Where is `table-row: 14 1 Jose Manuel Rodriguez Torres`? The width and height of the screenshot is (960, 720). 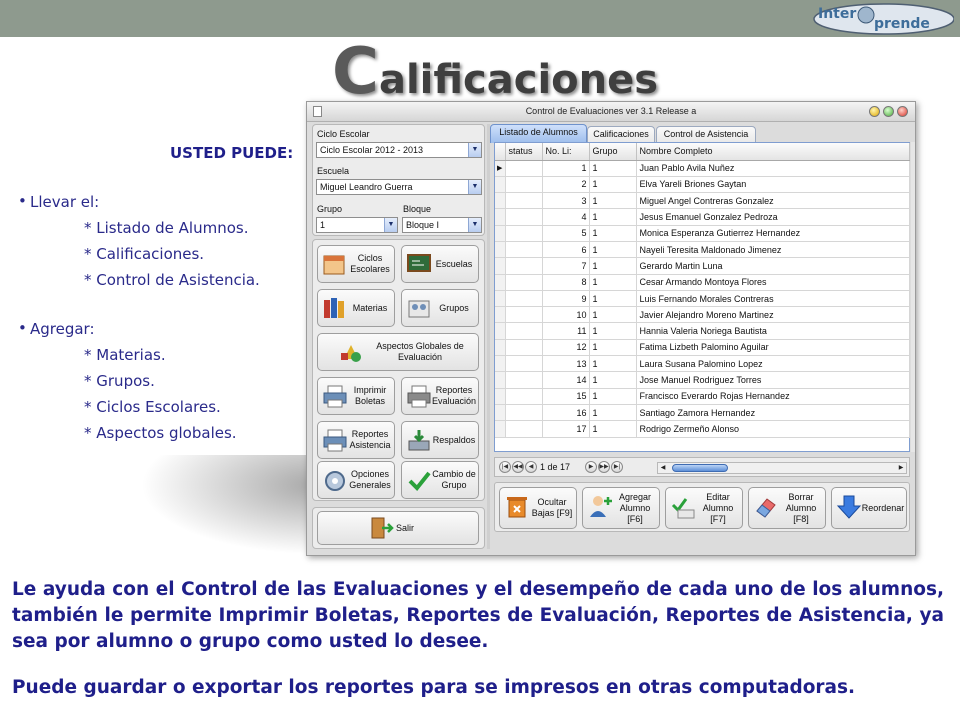
table-row: 14 1 Jose Manuel Rodriguez Torres is located at coordinates (702, 380).